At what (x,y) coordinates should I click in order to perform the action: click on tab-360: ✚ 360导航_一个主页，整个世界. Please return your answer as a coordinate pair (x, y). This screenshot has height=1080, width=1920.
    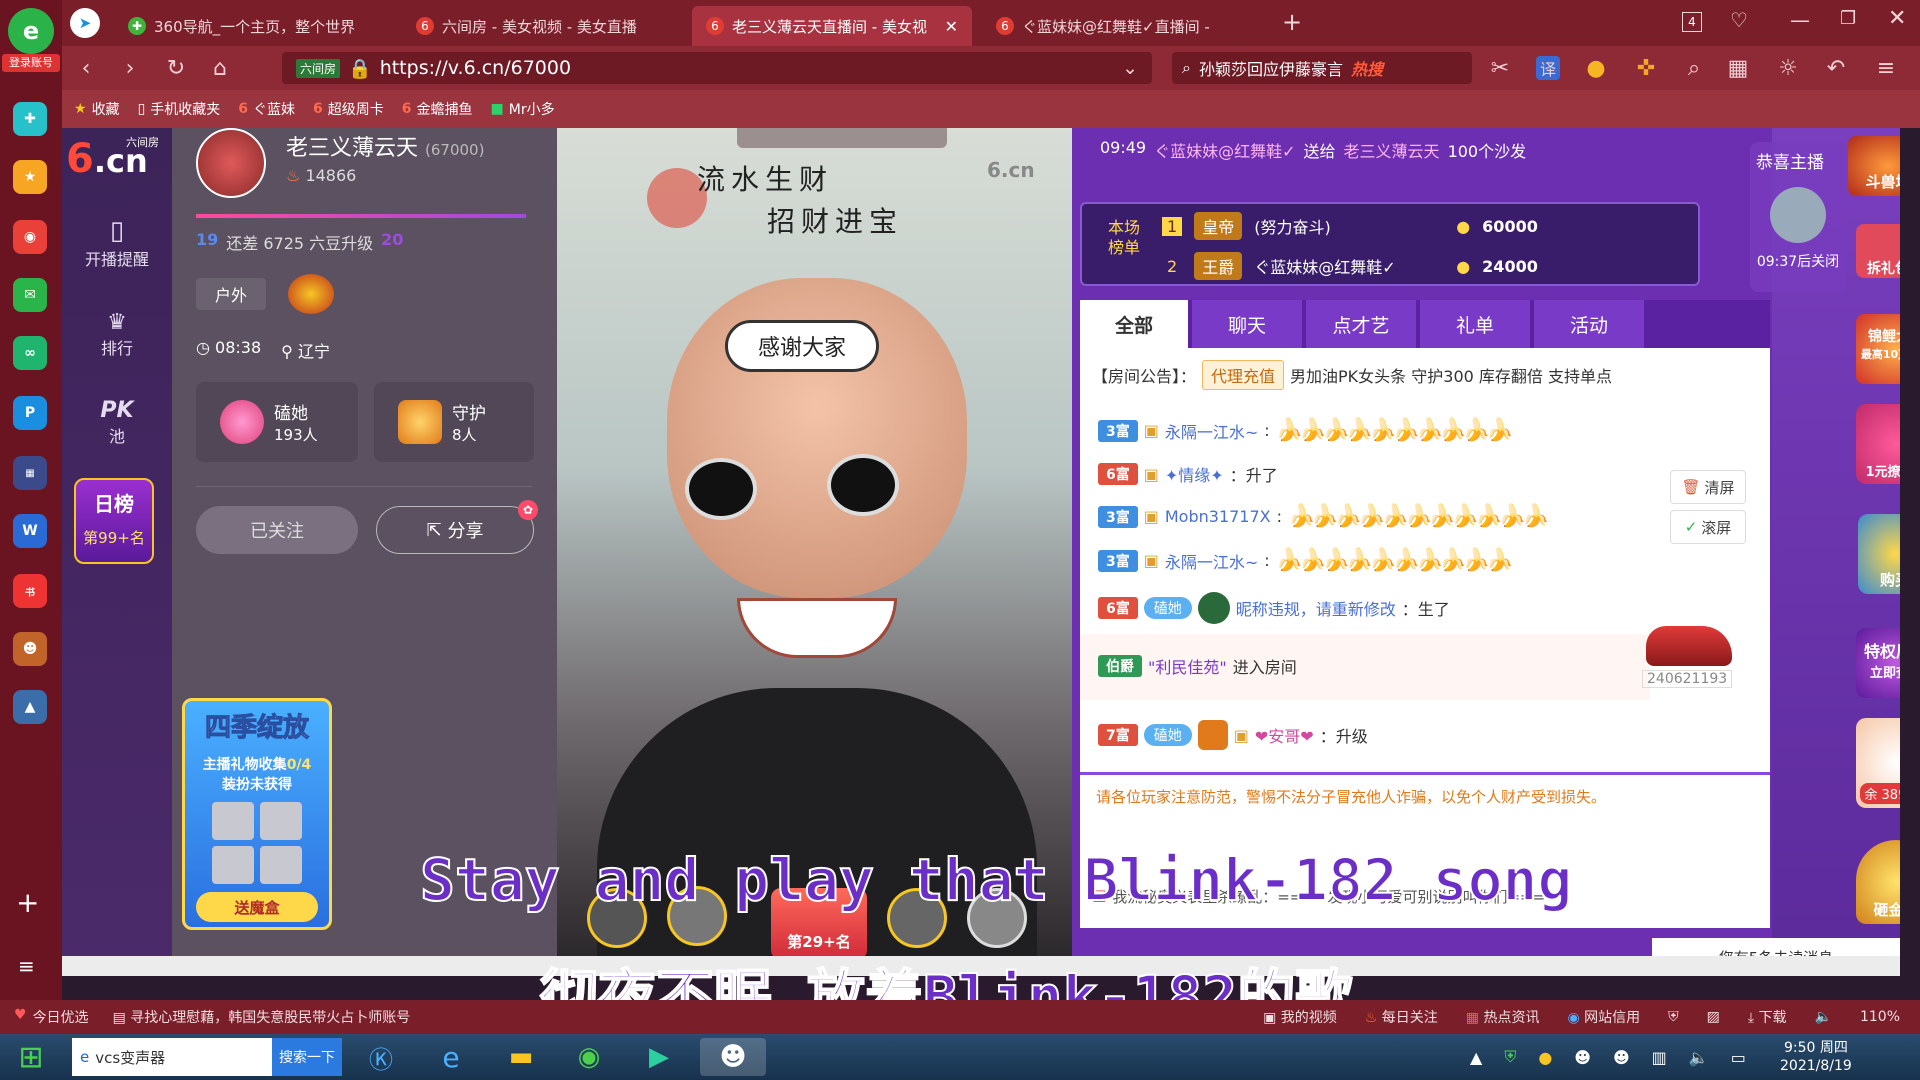
    Looking at the image, I should click on (254, 26).